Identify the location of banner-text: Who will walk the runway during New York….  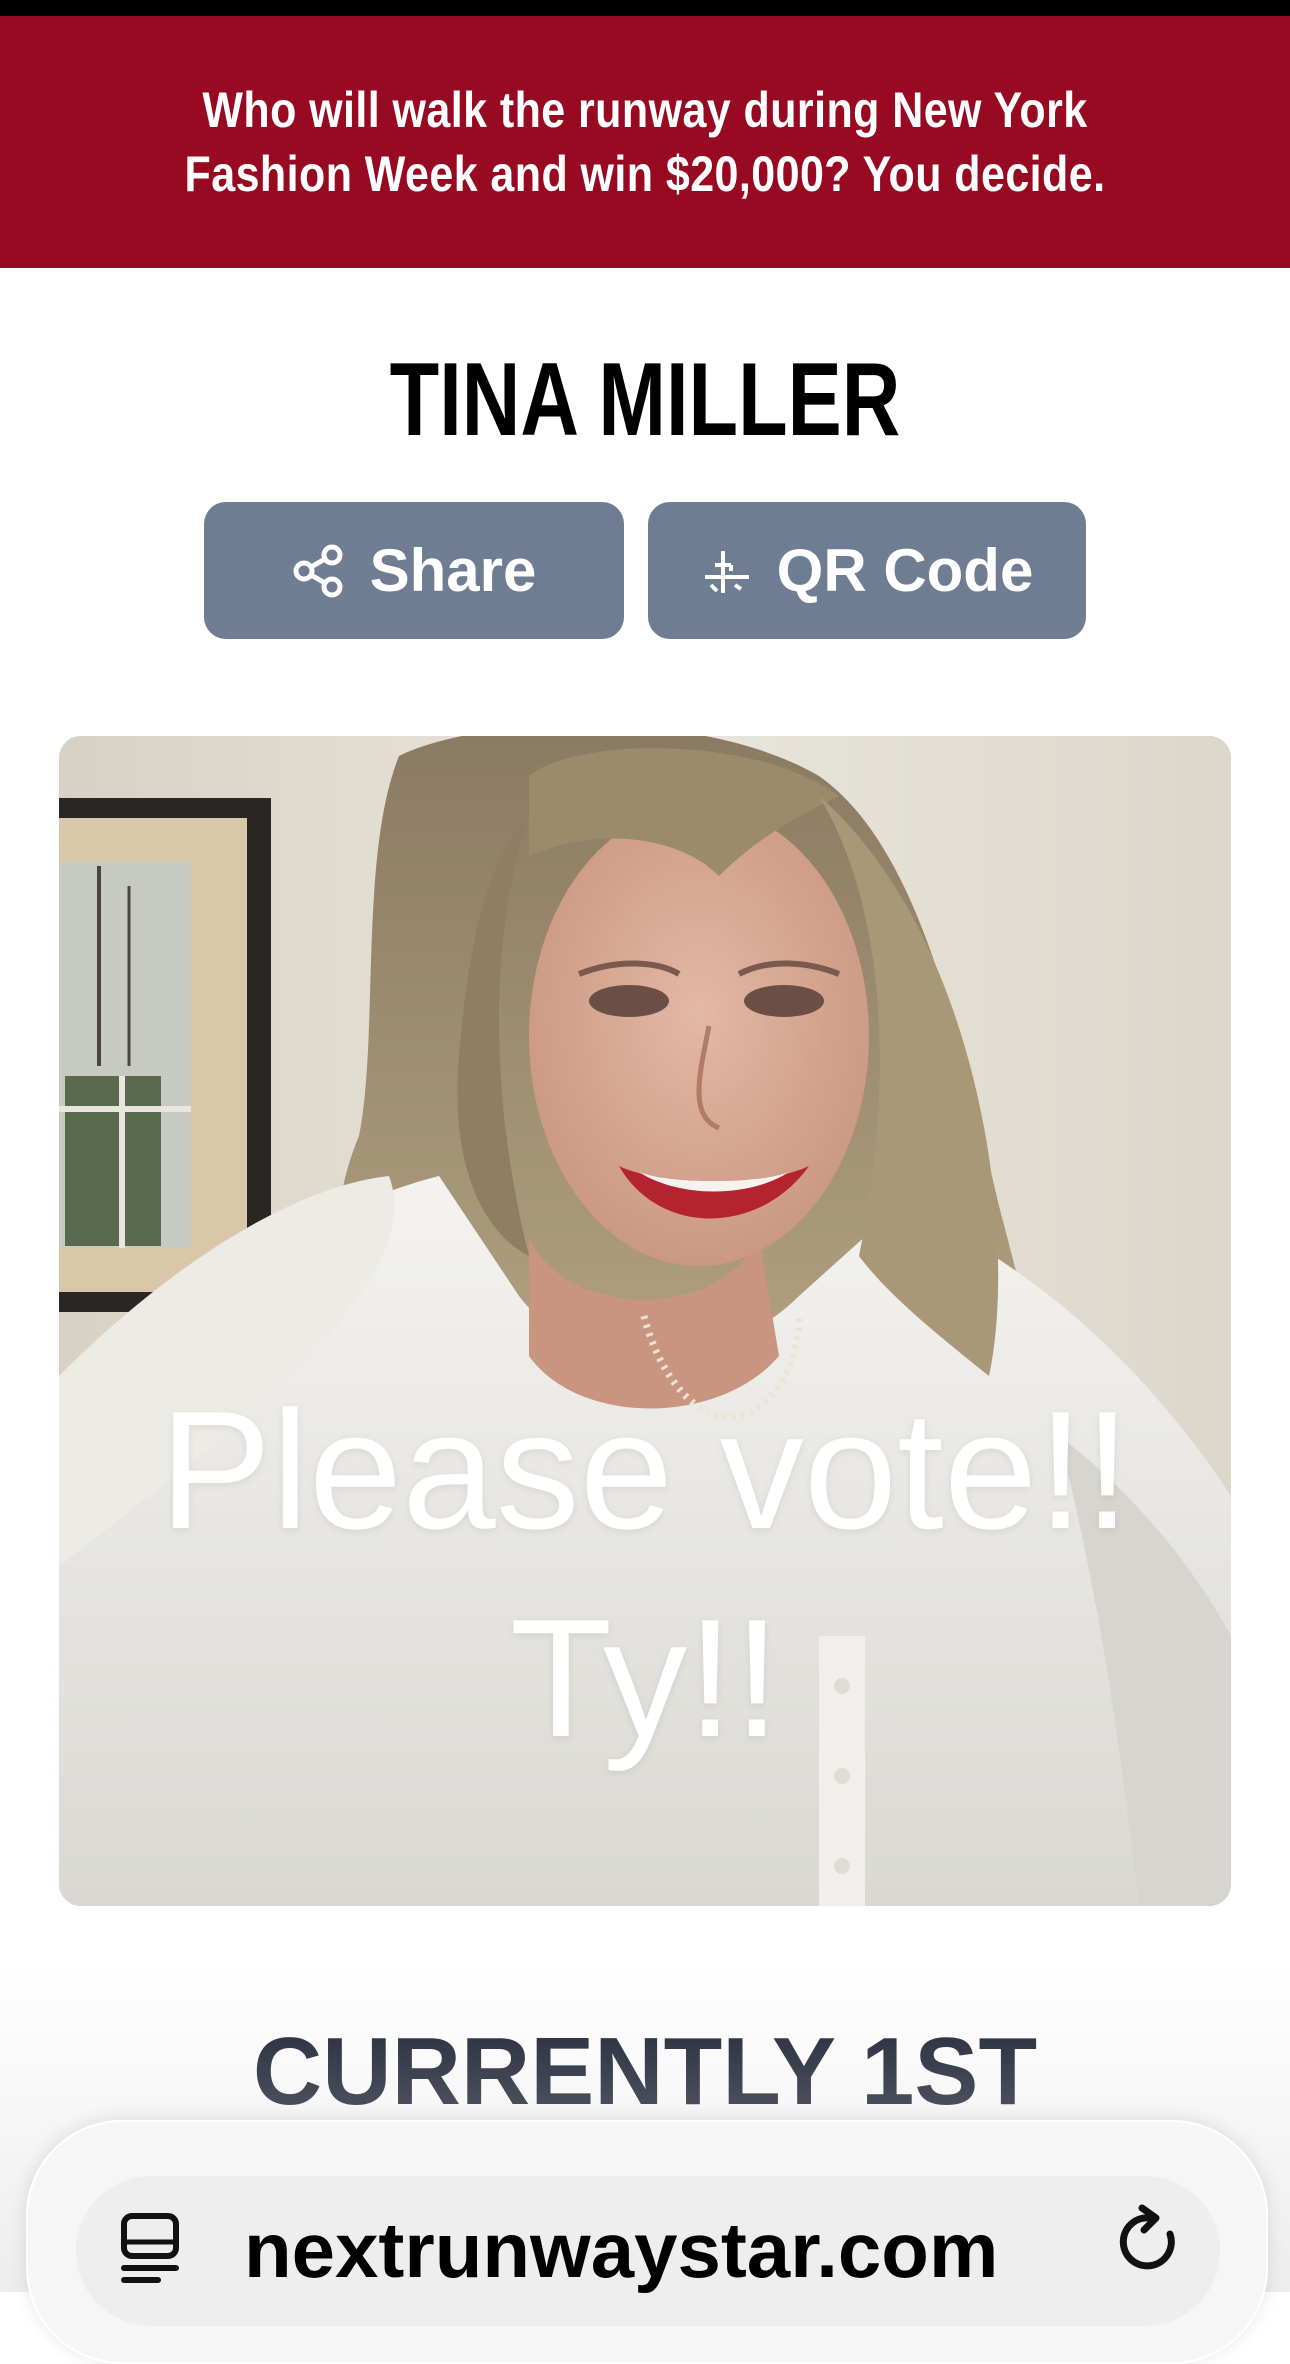
(645, 142).